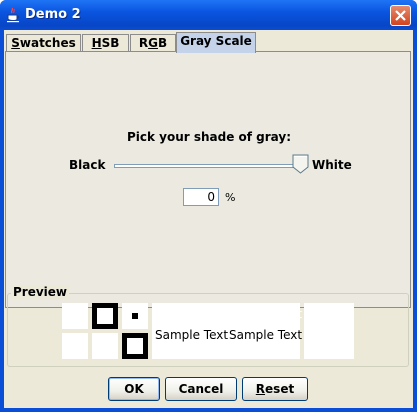  Describe the element at coordinates (135, 316) in the screenshot. I see `preview-swatch-dot` at that location.